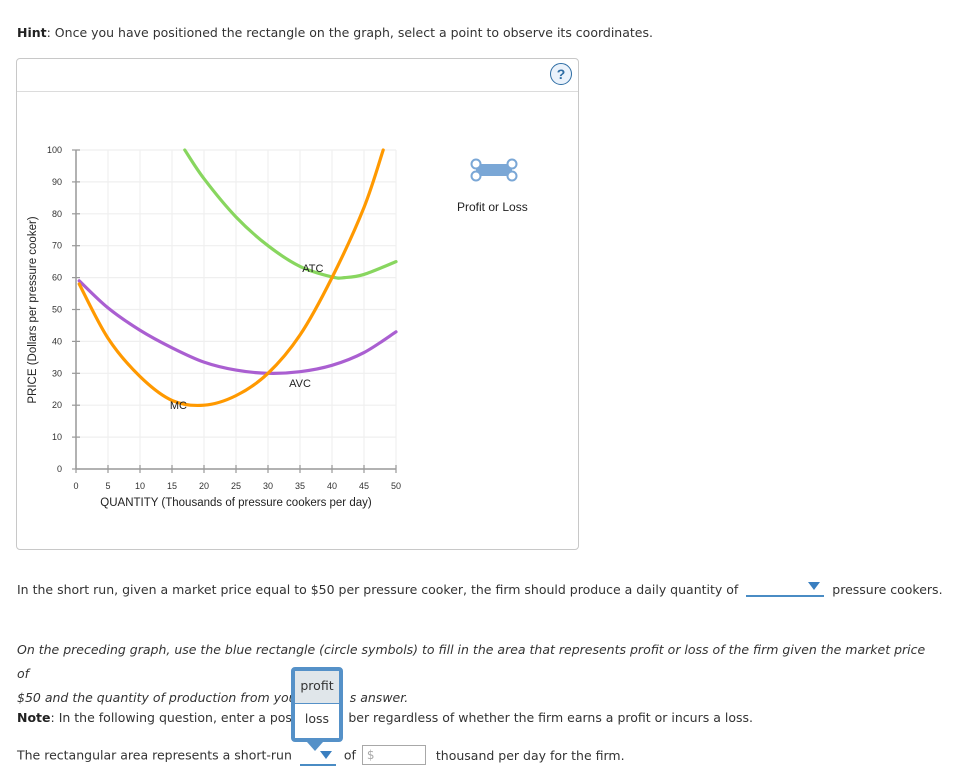  I want to click on question-quantity-suffix: pressure cookers., so click(887, 589).